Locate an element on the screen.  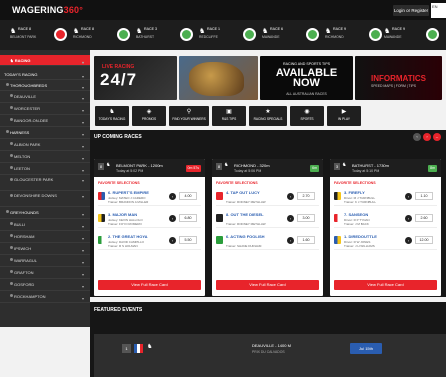
banner-tips-small: RACING AND SPORTS TIPS is located at coordinates (306, 64).